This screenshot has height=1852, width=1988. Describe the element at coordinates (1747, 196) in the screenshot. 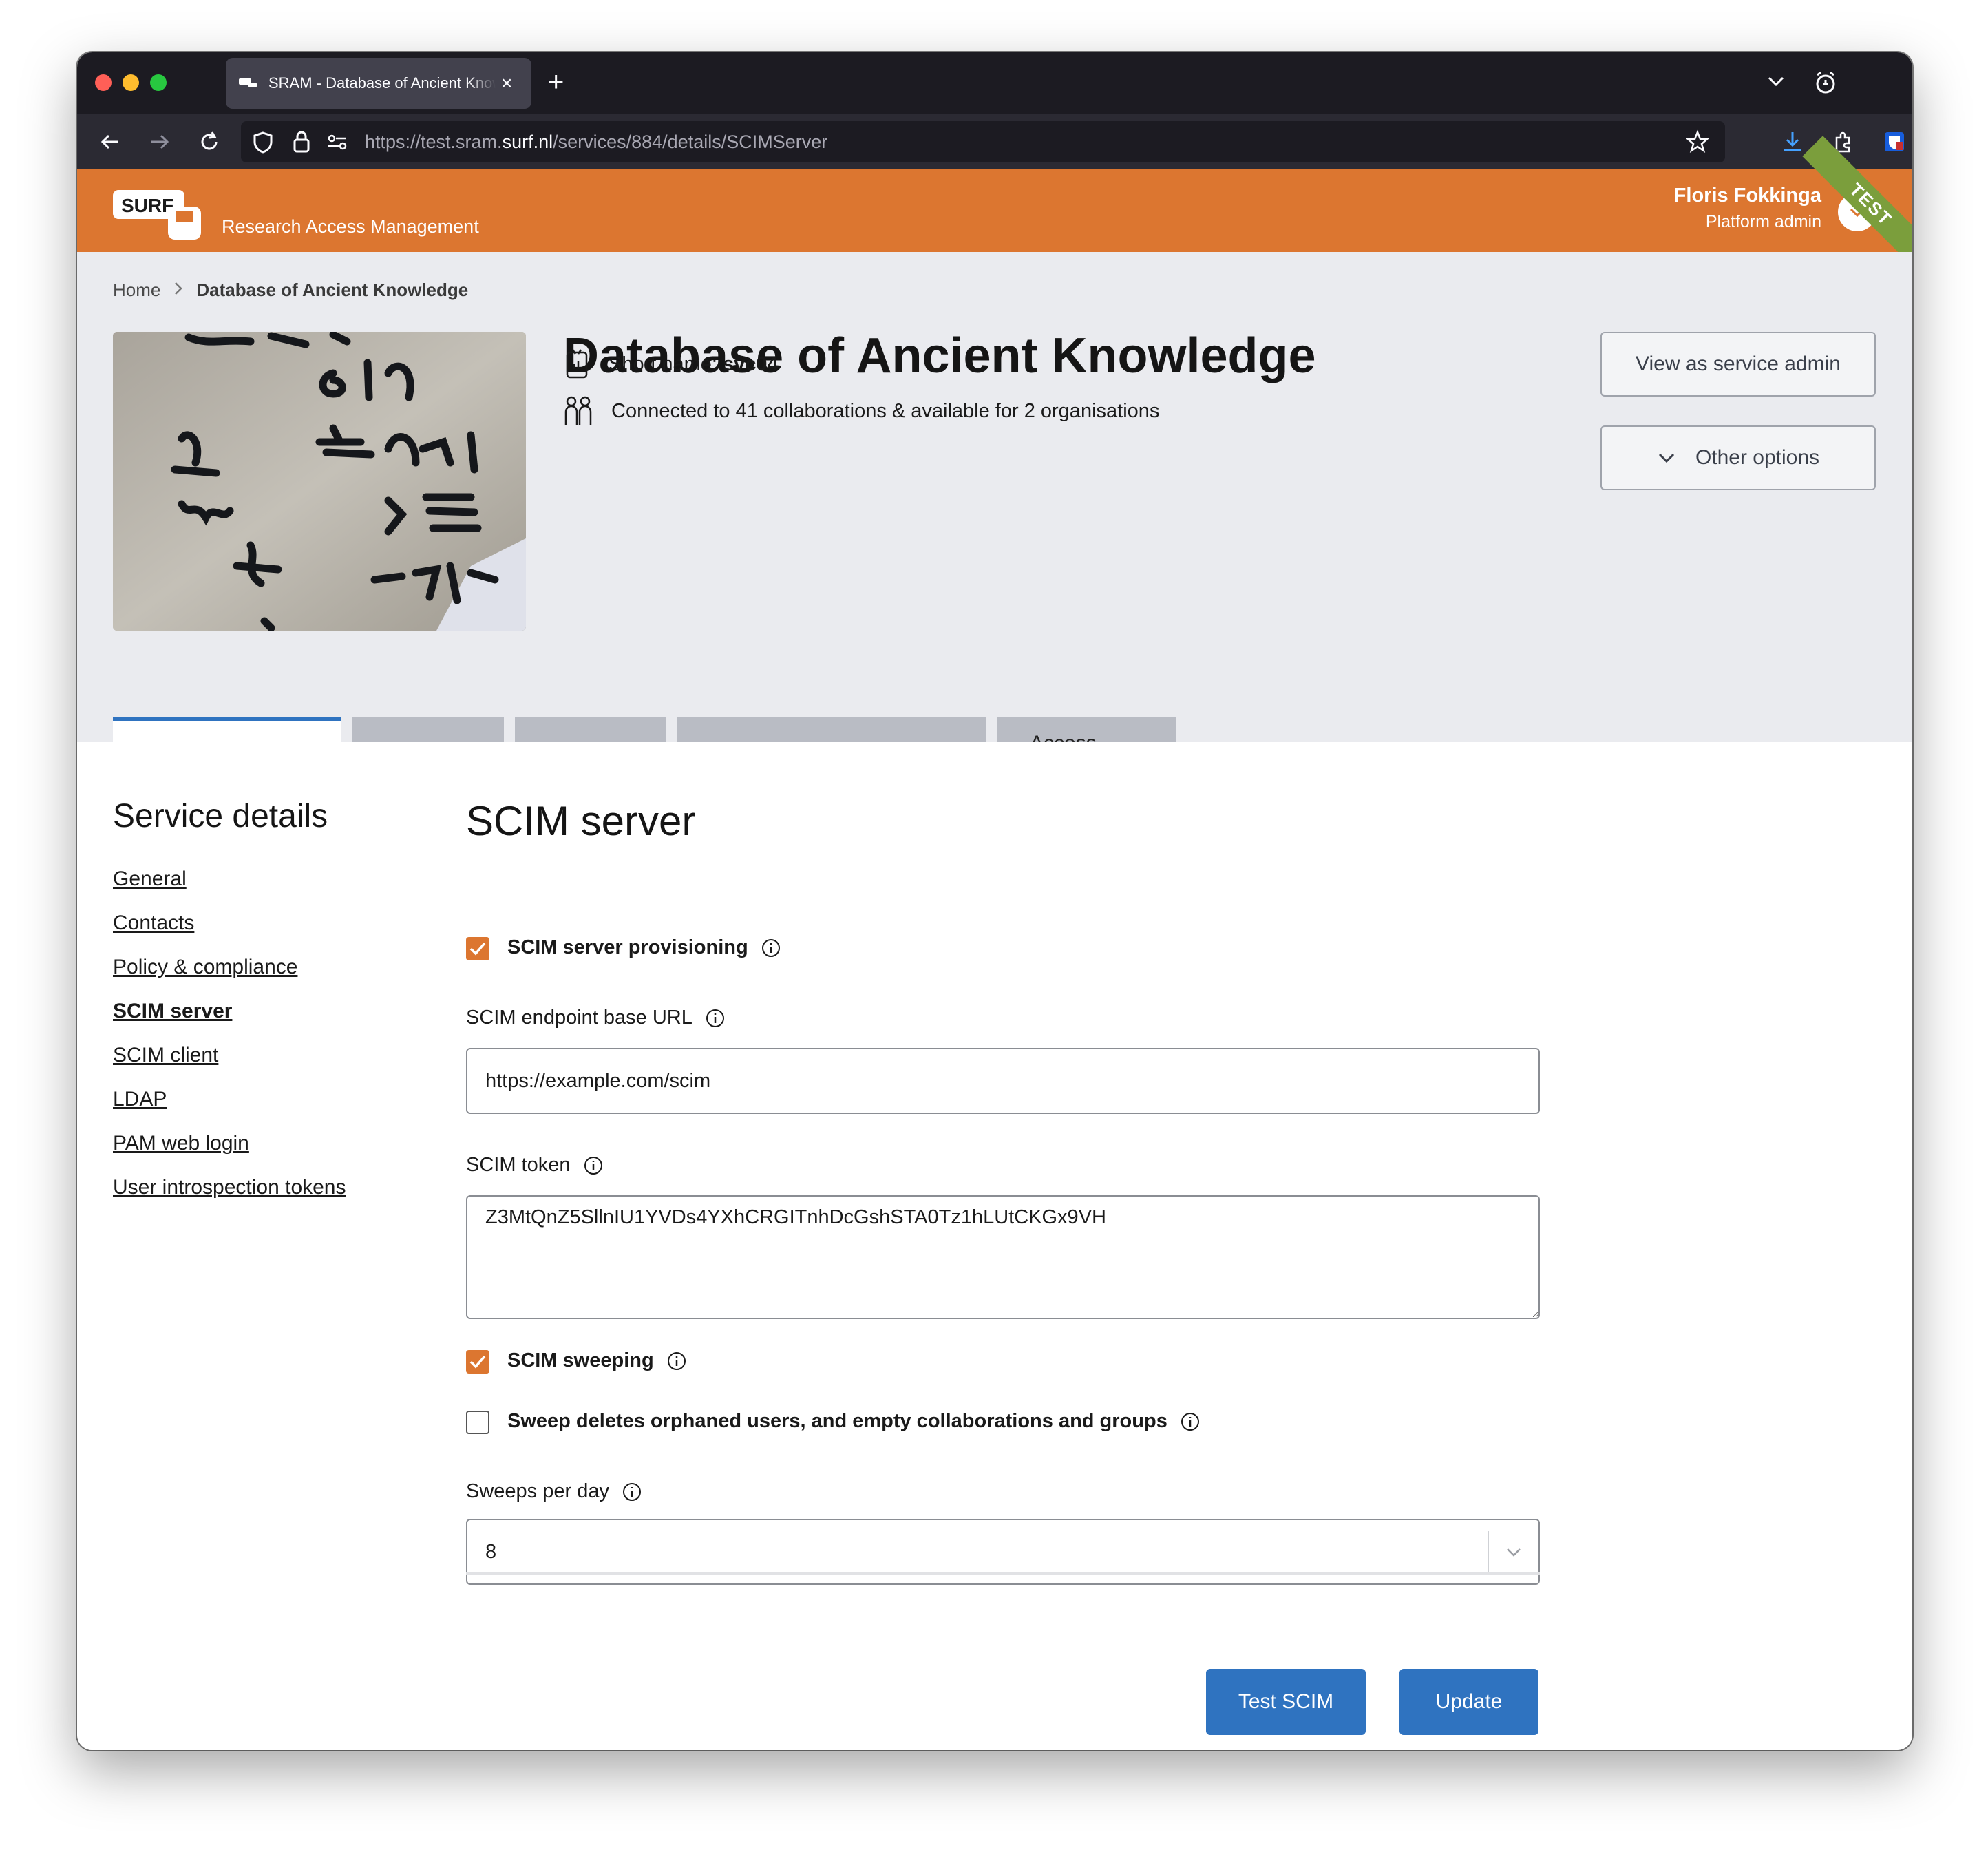

I see `user-name: Floris Fokkinga` at that location.